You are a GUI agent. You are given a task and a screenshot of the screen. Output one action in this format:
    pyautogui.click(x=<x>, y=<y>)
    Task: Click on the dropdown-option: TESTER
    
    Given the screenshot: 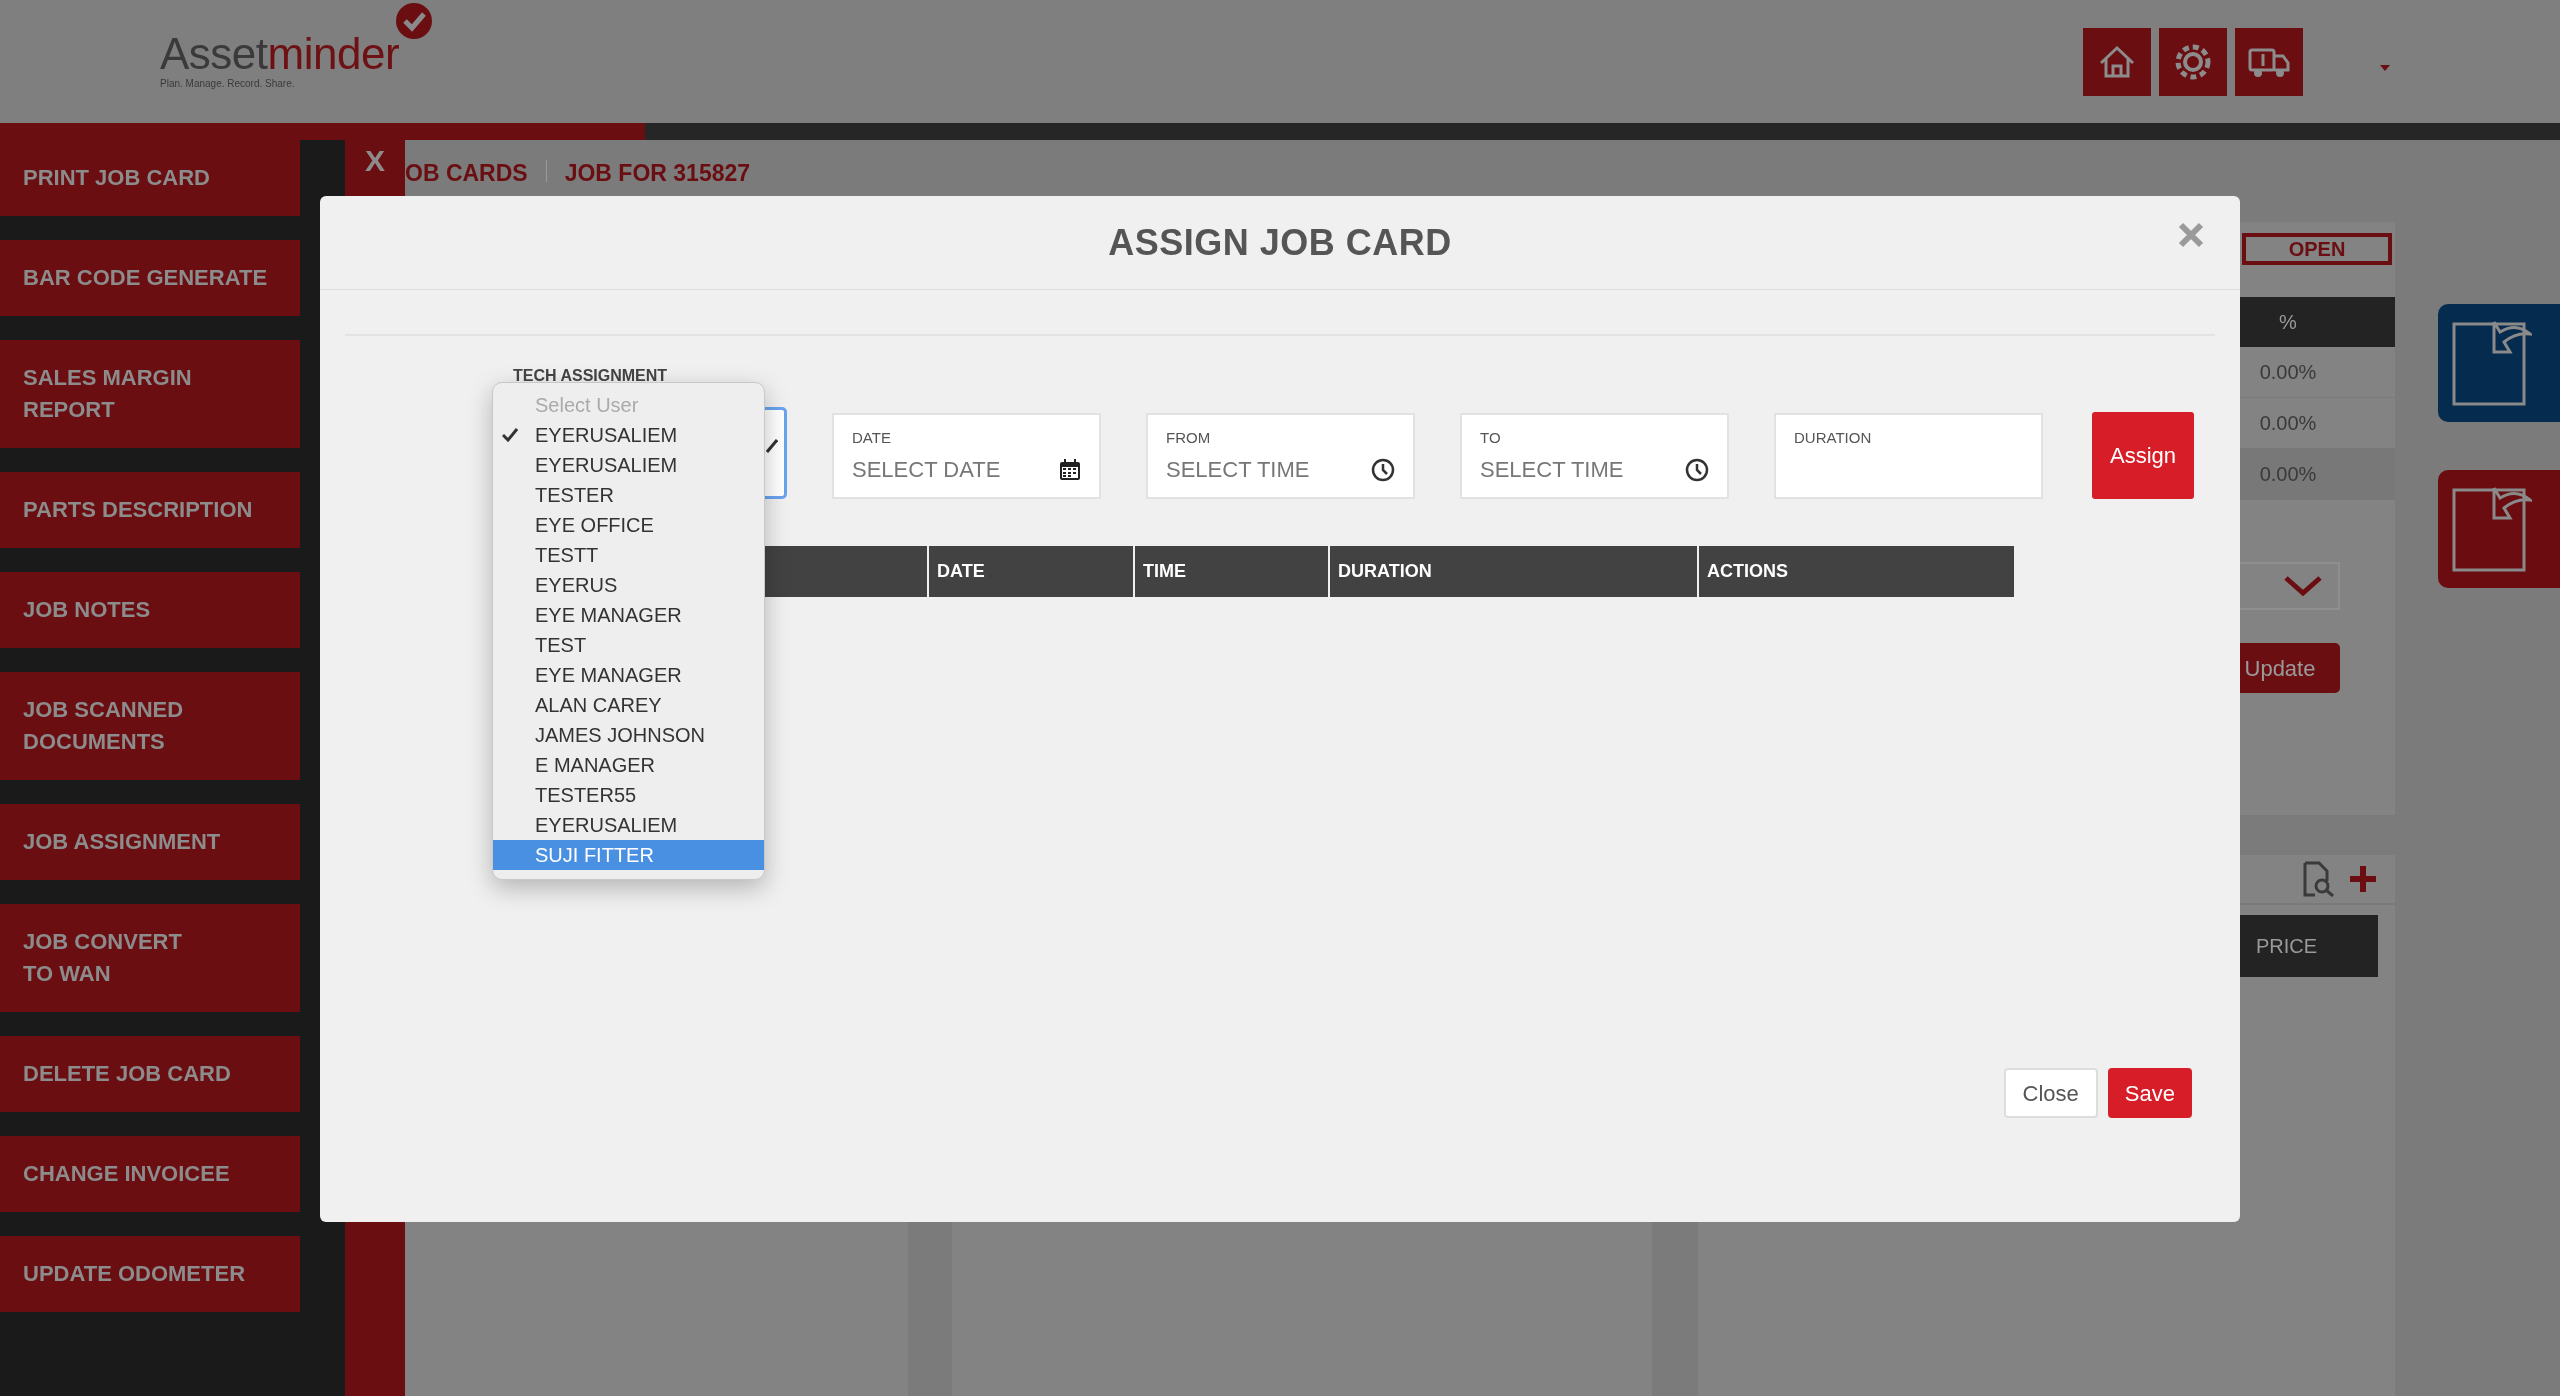 What is the action you would take?
    pyautogui.click(x=628, y=495)
    